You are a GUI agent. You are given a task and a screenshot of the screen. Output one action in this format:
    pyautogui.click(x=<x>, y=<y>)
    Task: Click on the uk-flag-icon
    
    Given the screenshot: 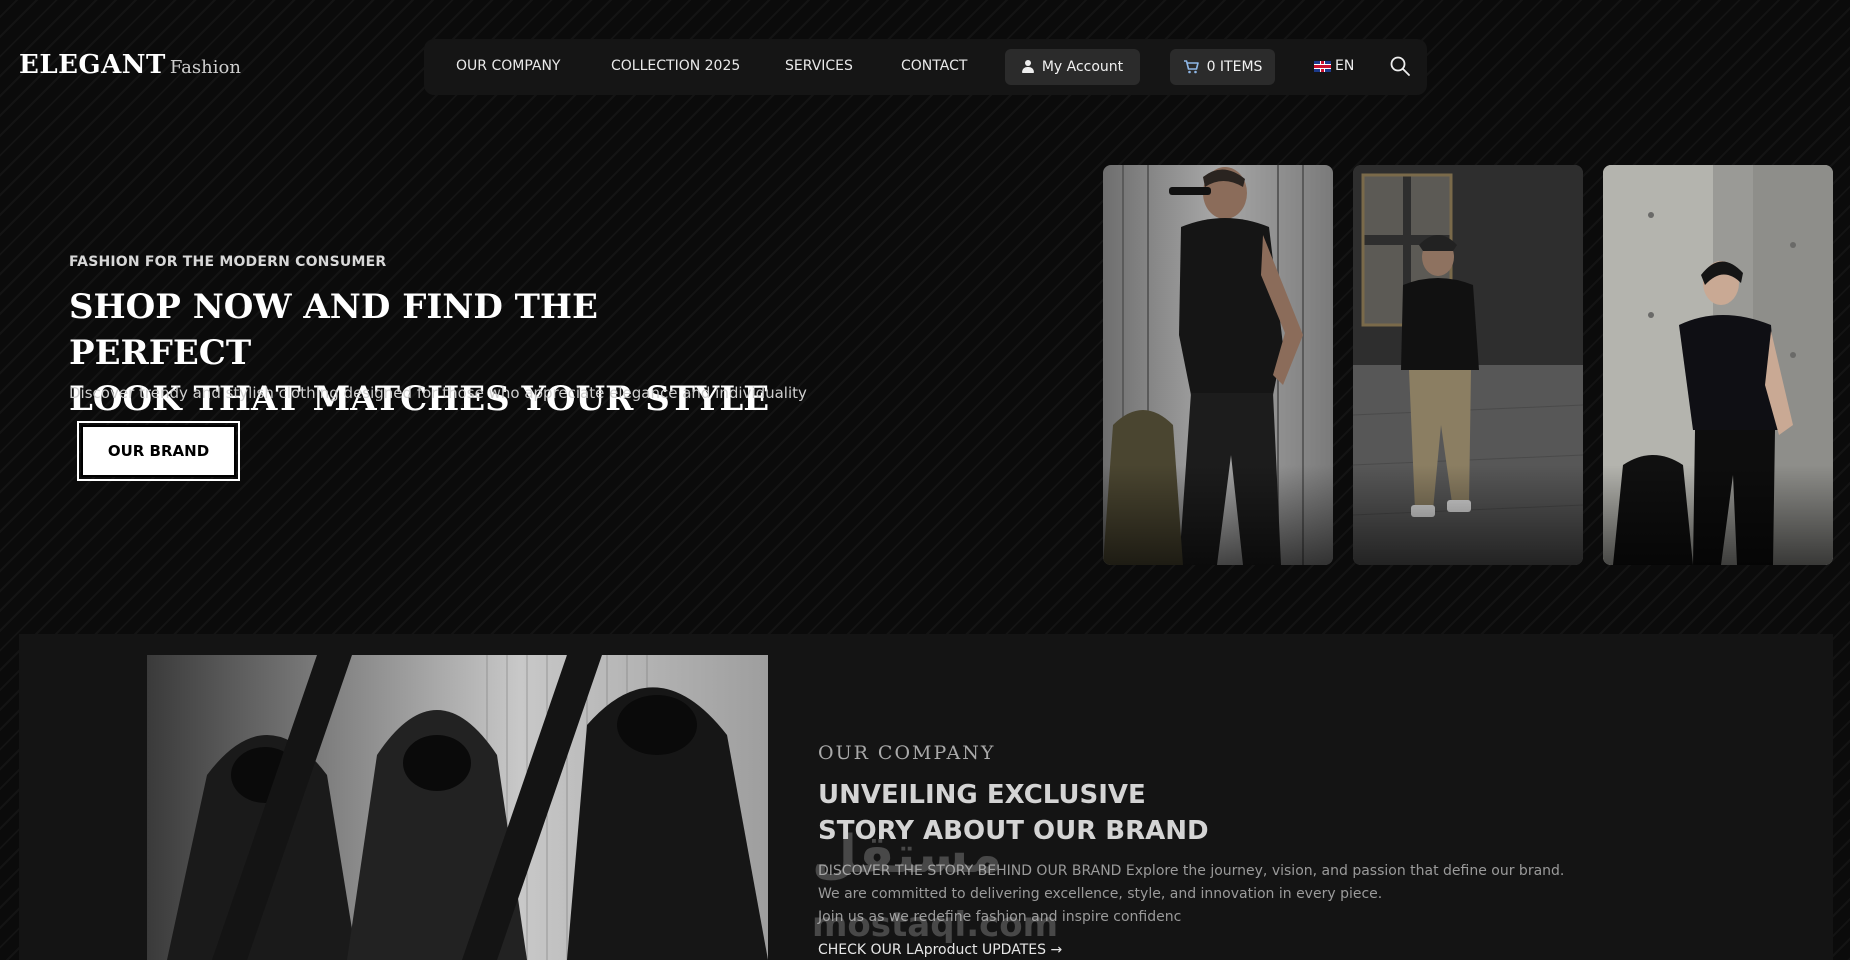 What is the action you would take?
    pyautogui.click(x=1322, y=66)
    